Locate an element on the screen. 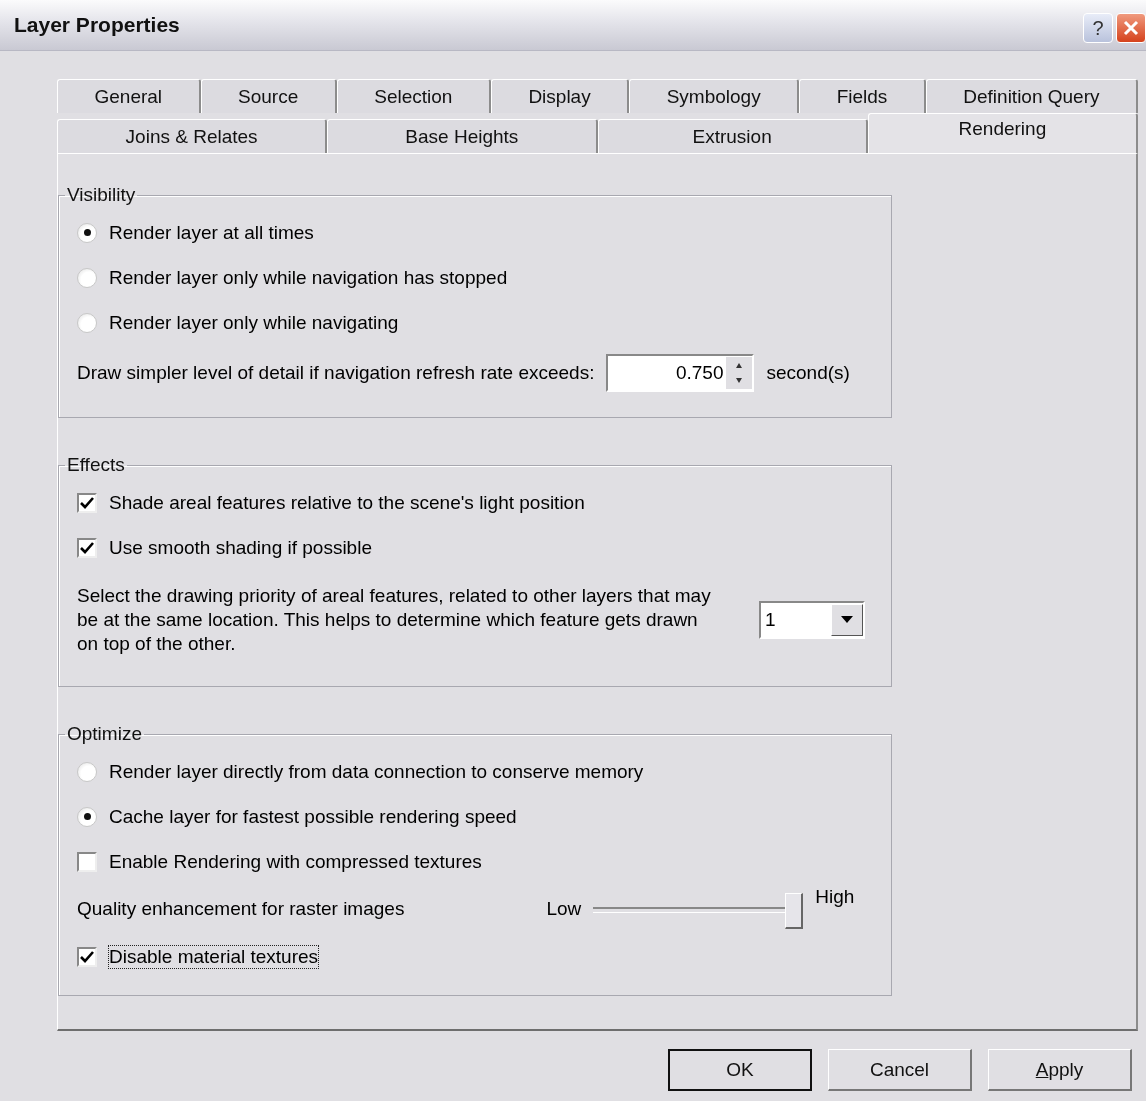  group-title: Visibility is located at coordinates (101, 195).